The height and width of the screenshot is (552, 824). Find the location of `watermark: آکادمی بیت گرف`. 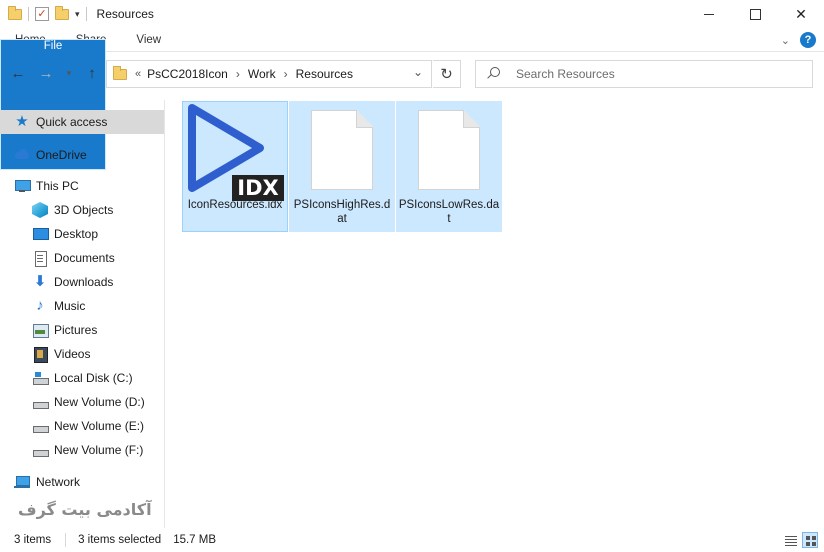

watermark: آکادمی بیت گرف is located at coordinates (85, 509).